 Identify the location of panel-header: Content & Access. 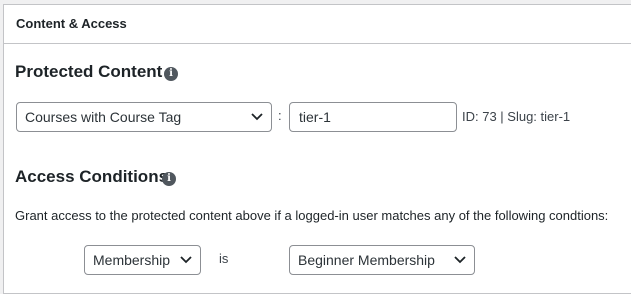
(317, 24).